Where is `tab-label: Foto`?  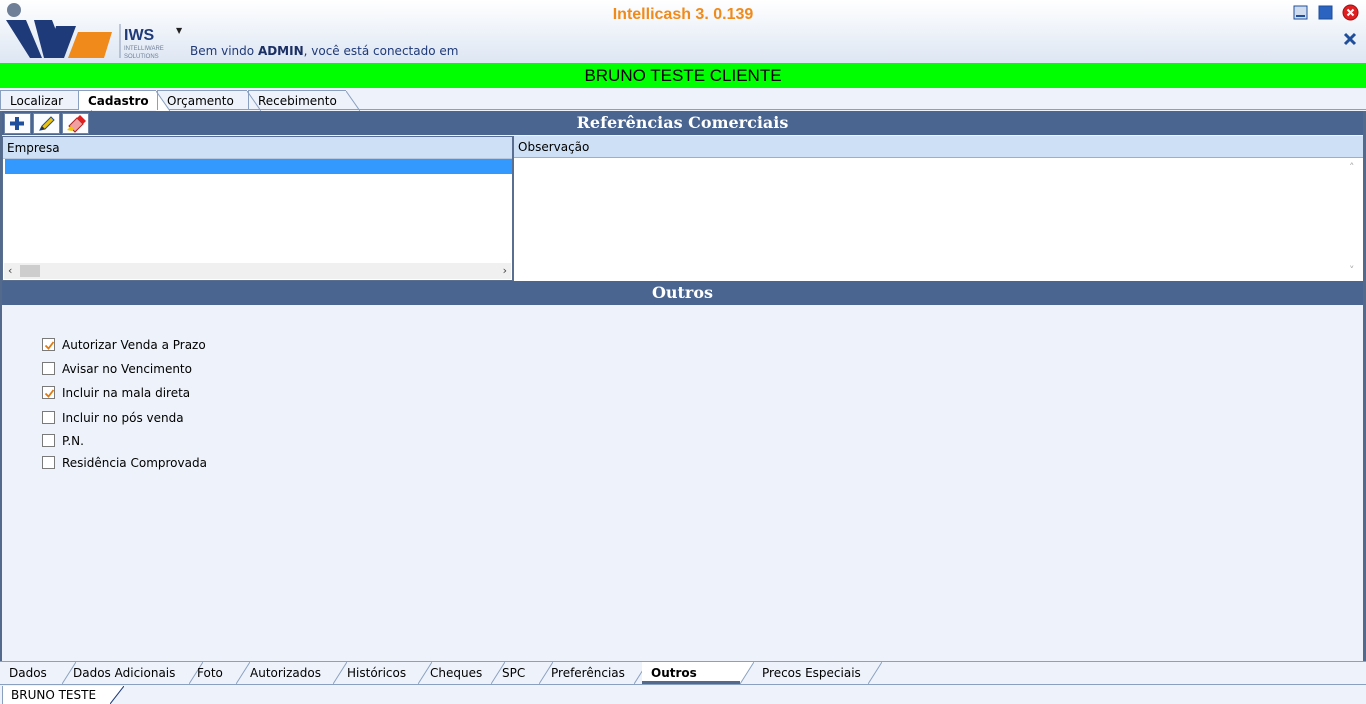
tab-label: Foto is located at coordinates (210, 673).